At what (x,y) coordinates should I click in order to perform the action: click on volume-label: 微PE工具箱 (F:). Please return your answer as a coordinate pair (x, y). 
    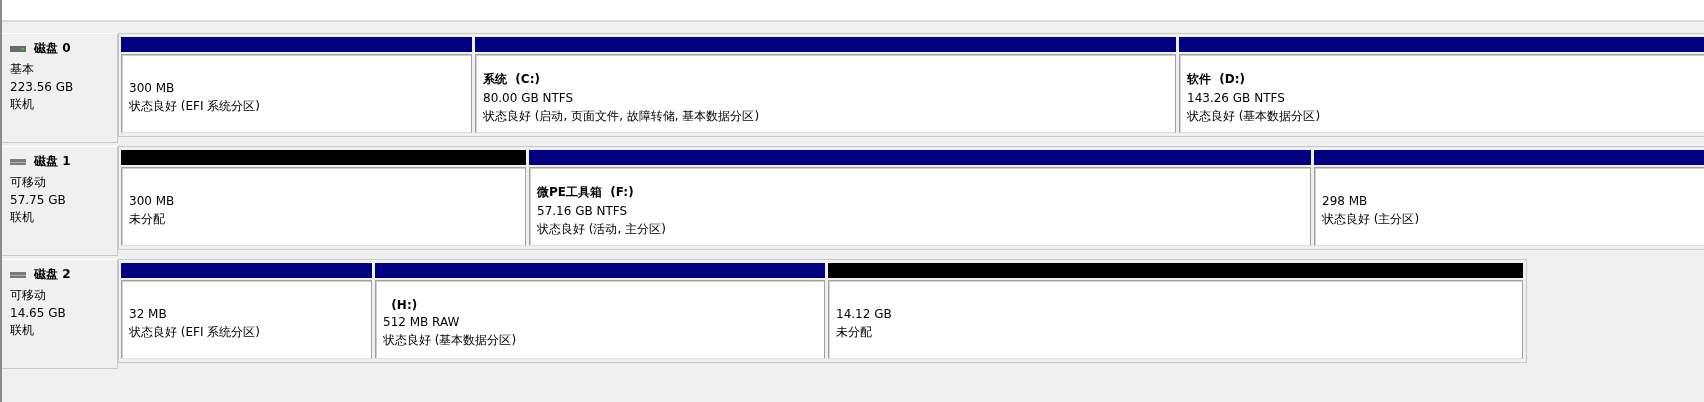
    Looking at the image, I should click on (586, 192).